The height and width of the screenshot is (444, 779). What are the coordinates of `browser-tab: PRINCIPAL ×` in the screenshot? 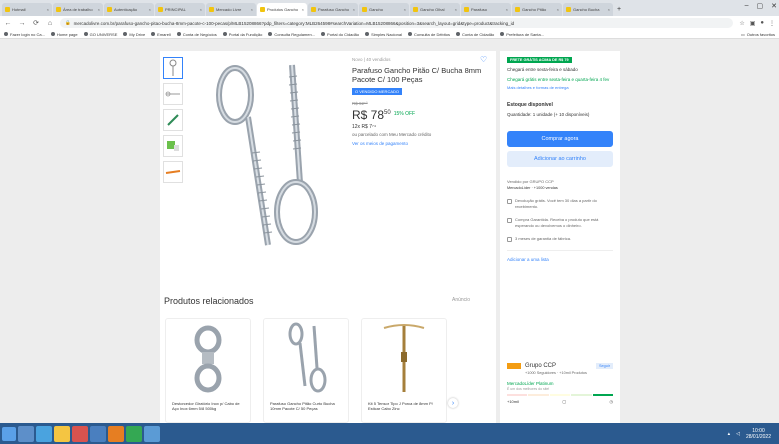 It's located at (180, 9).